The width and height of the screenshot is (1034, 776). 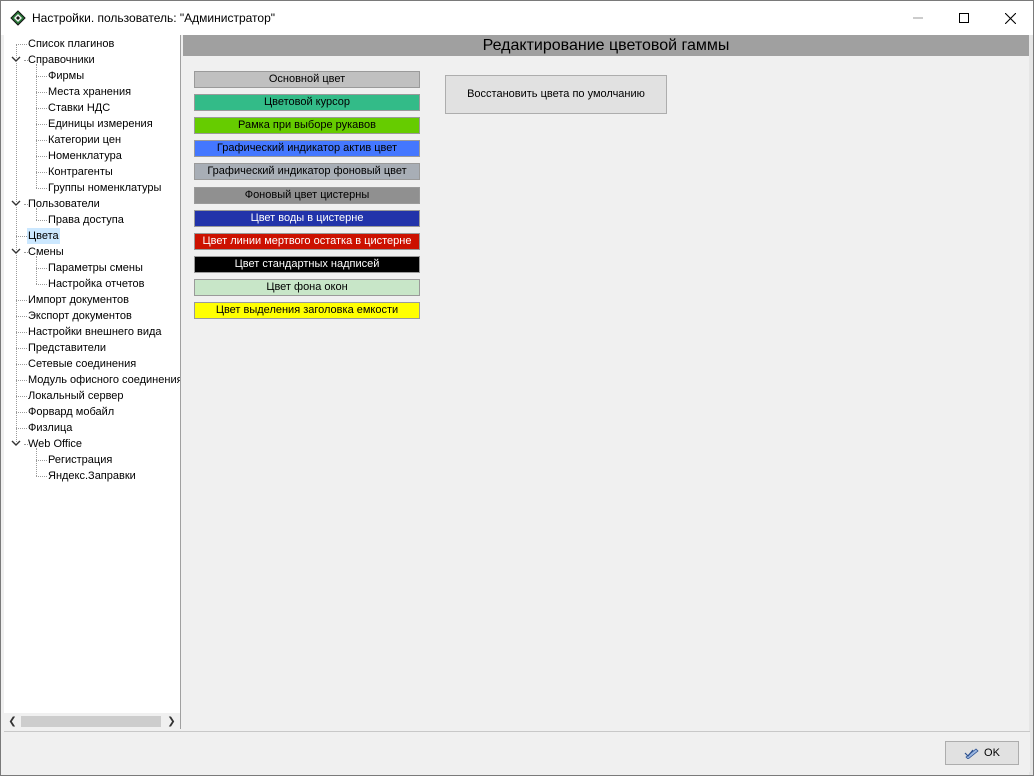 I want to click on color-button: Цвет фона окон, so click(x=307, y=287).